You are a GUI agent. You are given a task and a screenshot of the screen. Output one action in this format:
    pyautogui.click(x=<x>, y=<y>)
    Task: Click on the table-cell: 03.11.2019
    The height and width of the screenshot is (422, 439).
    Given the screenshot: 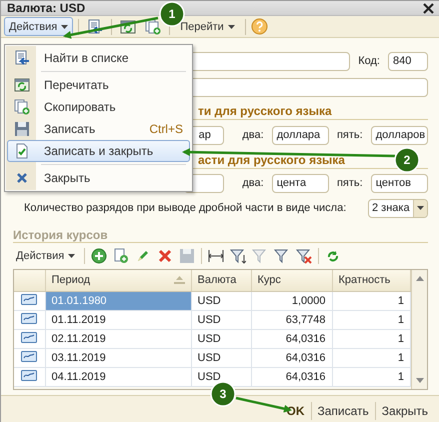 What is the action you would take?
    pyautogui.click(x=118, y=357)
    